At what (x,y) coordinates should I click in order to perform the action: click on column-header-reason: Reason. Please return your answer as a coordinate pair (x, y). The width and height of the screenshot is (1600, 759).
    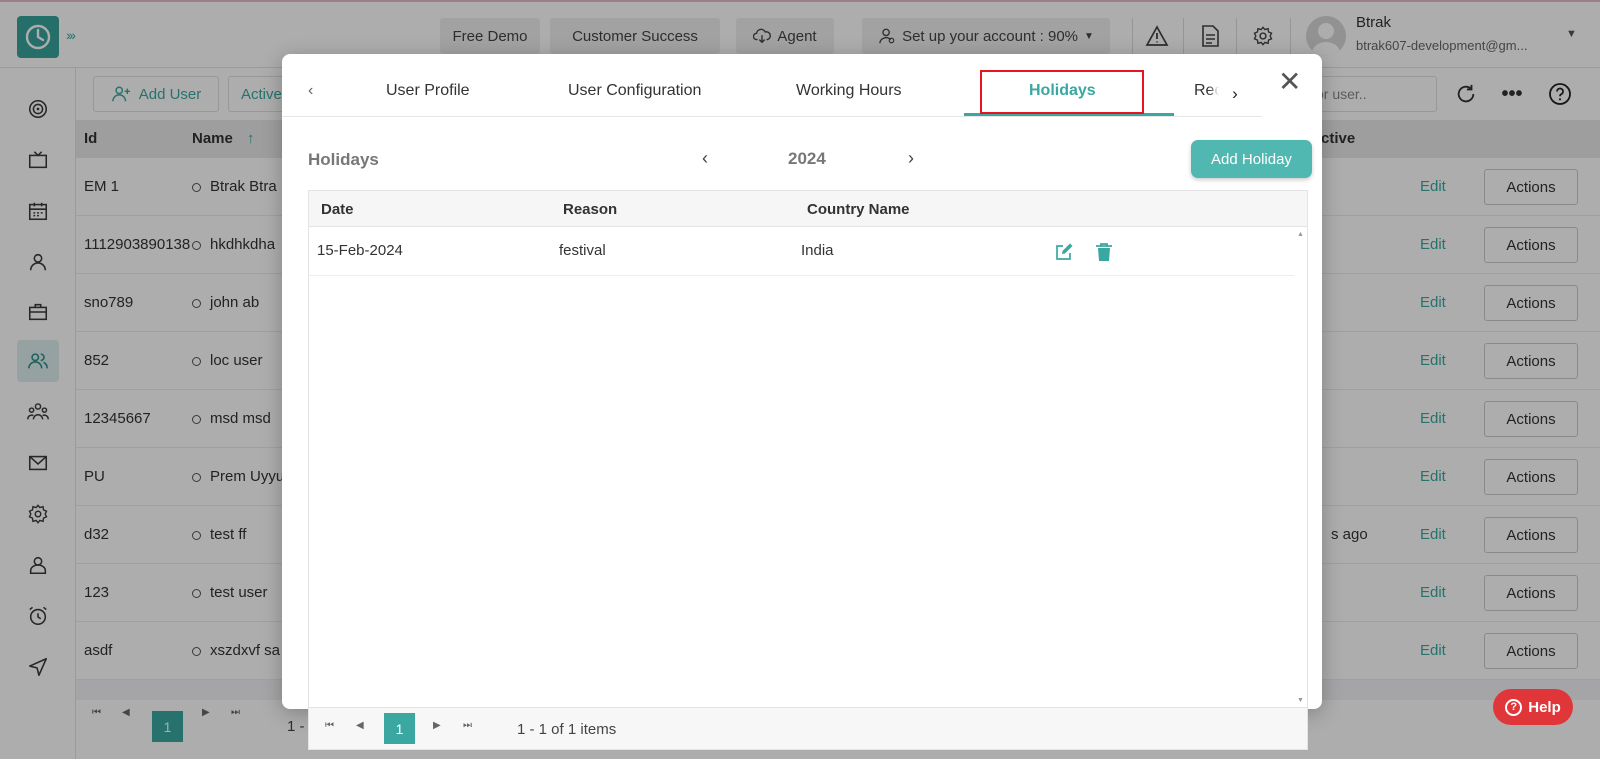
    Looking at the image, I should click on (590, 209).